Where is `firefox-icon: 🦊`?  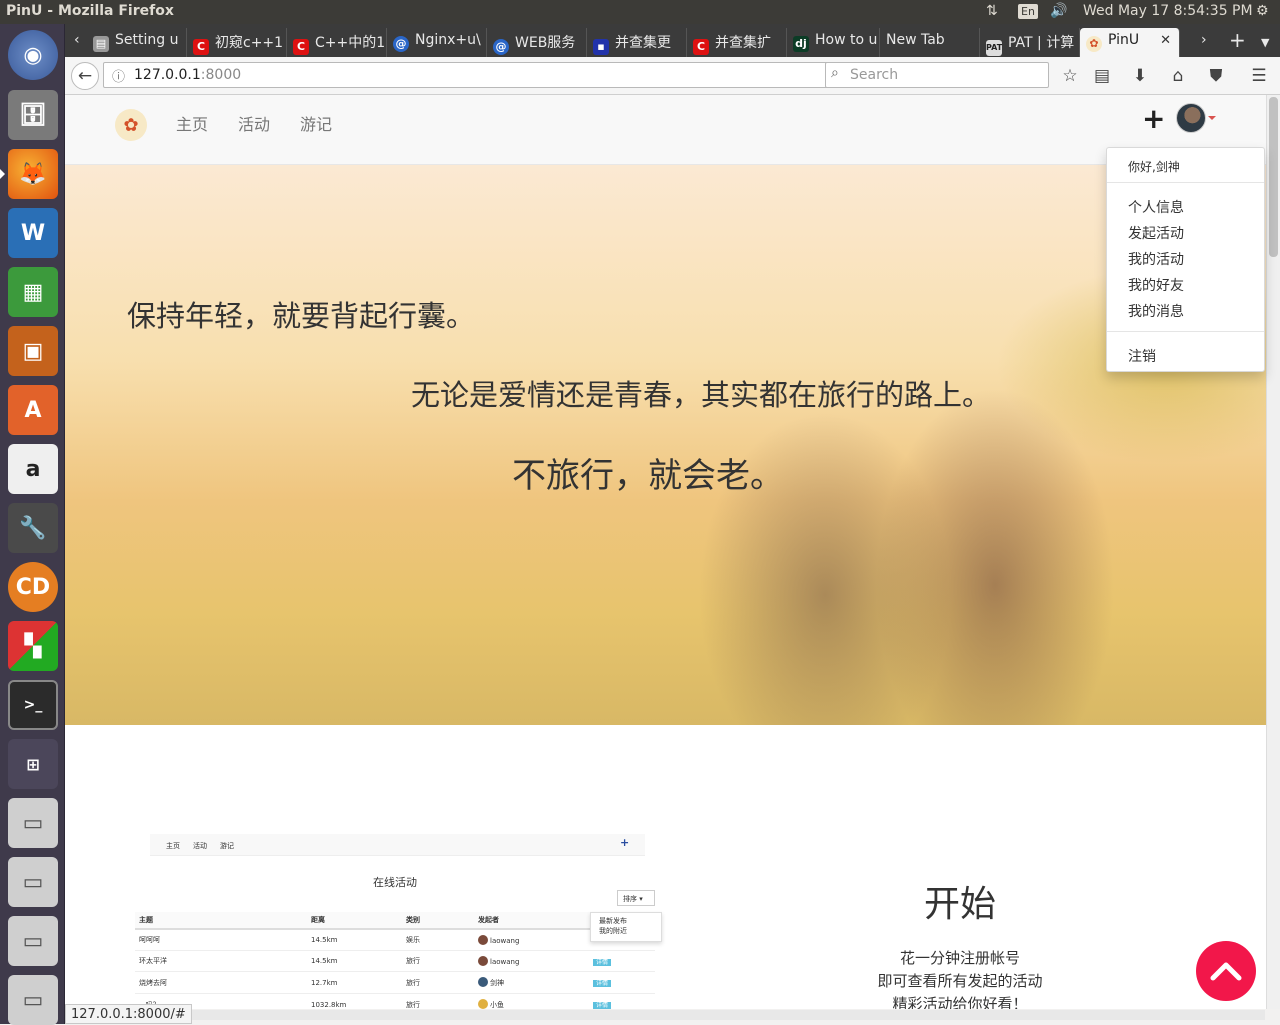 firefox-icon: 🦊 is located at coordinates (33, 174).